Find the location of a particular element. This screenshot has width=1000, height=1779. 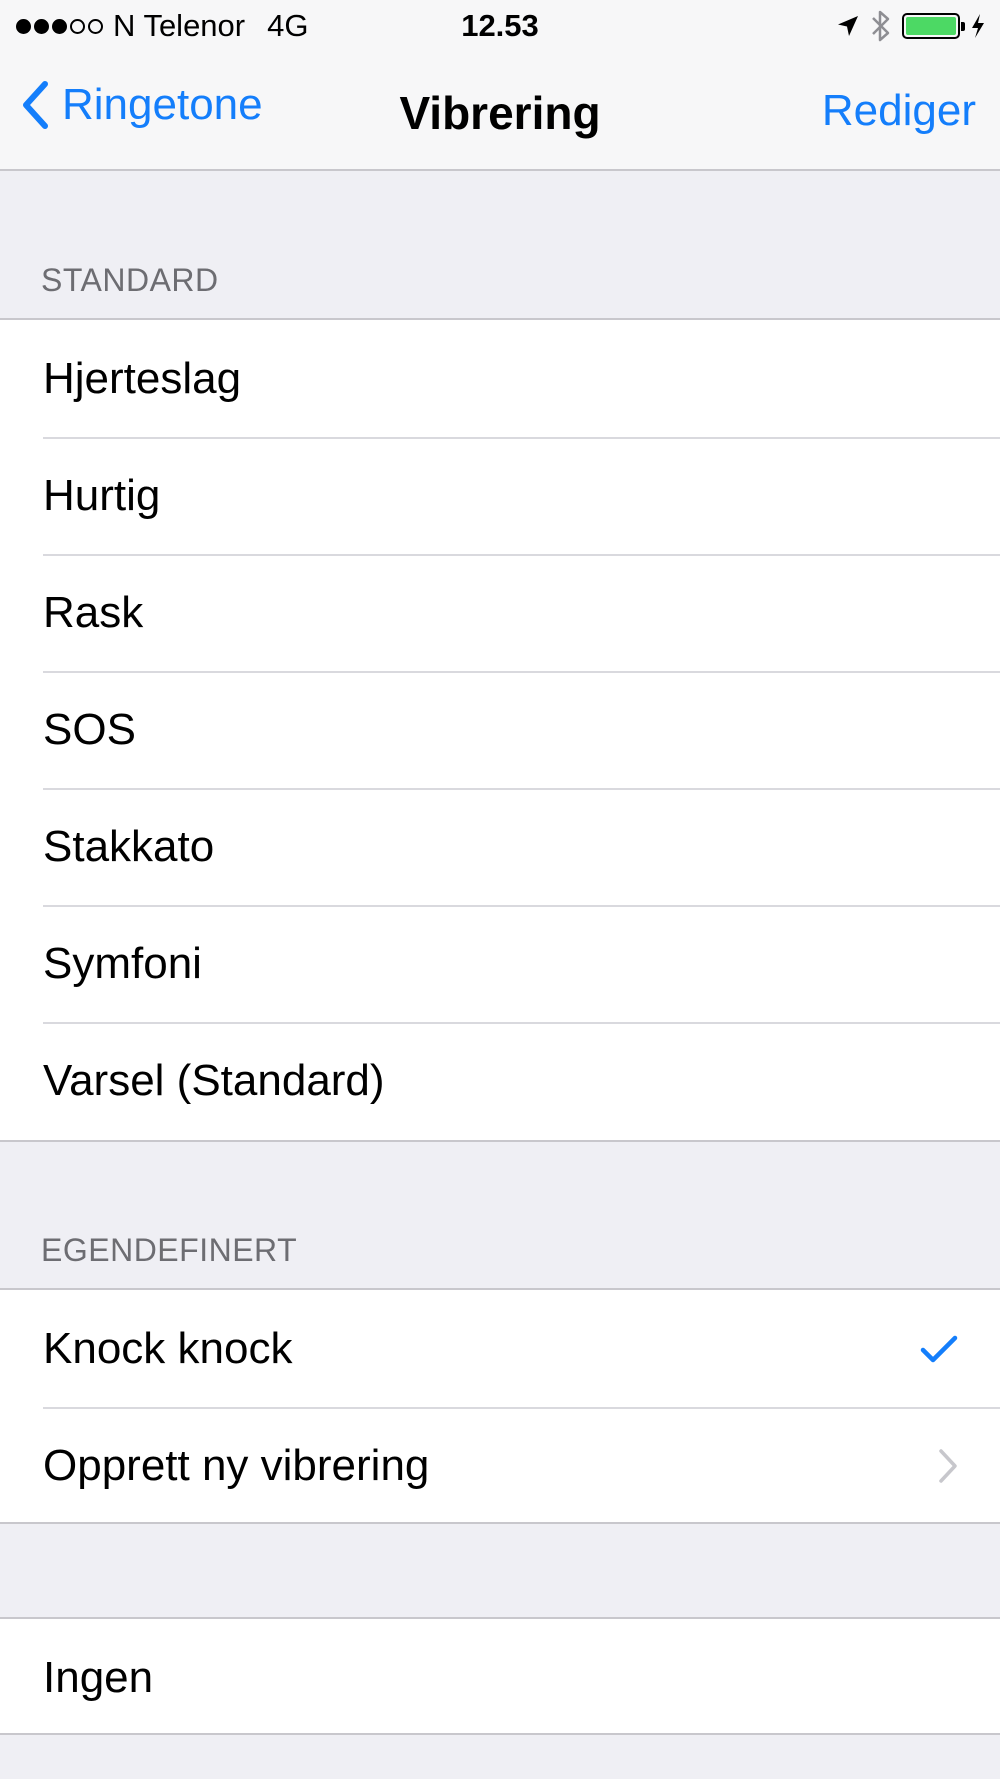

charging-bolt-icon is located at coordinates (978, 26).